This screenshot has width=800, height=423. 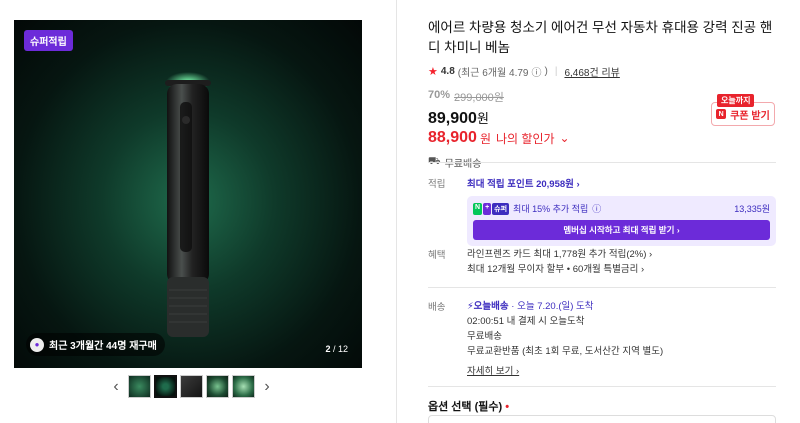 I want to click on coupon-deadline-badge: 오늘까지, so click(x=736, y=100).